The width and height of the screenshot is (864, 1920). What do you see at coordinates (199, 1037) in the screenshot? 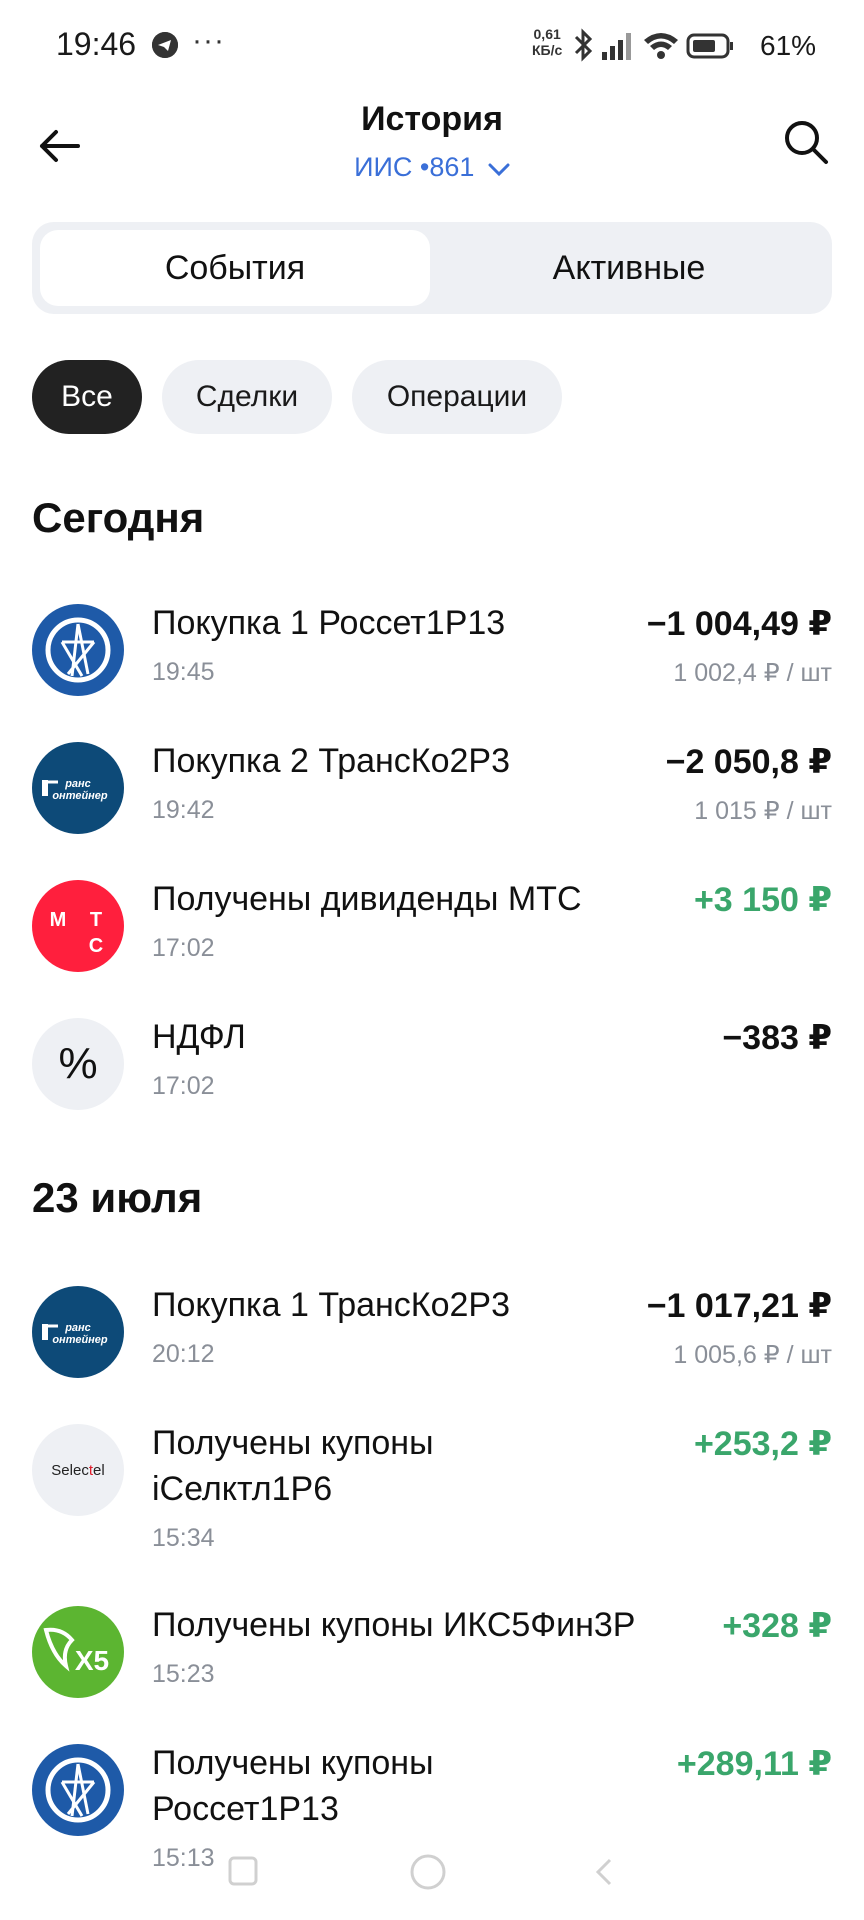
I see `item-title: НДФЛ` at bounding box center [199, 1037].